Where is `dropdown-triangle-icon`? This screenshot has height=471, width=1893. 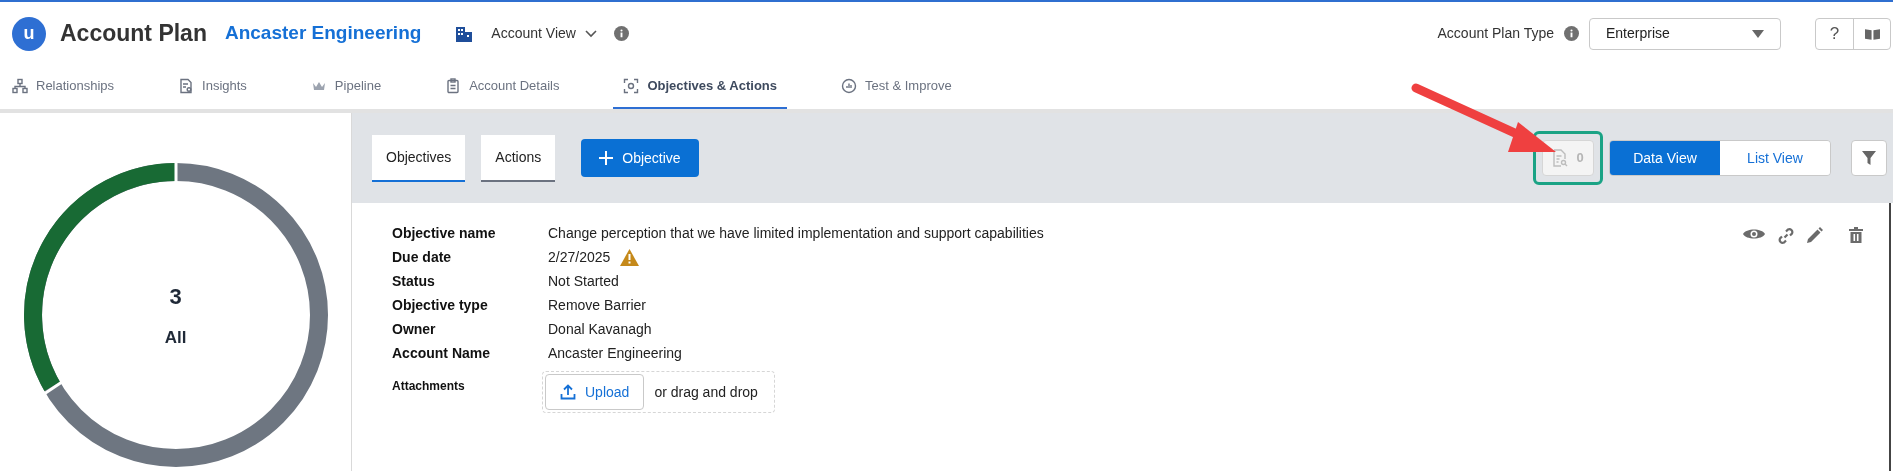 dropdown-triangle-icon is located at coordinates (1758, 33).